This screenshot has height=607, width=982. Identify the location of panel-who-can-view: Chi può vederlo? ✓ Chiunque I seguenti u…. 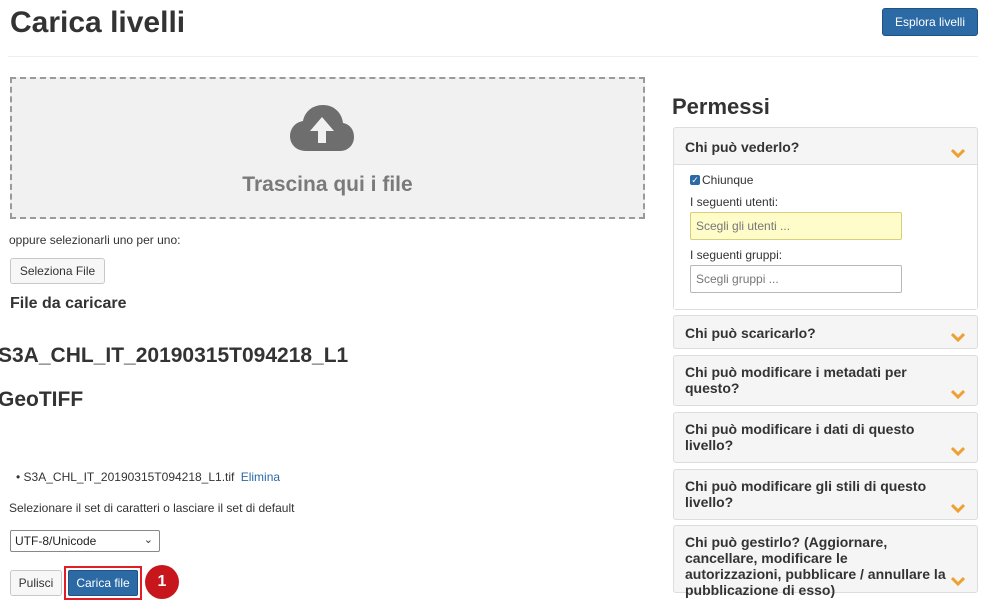
(825, 218).